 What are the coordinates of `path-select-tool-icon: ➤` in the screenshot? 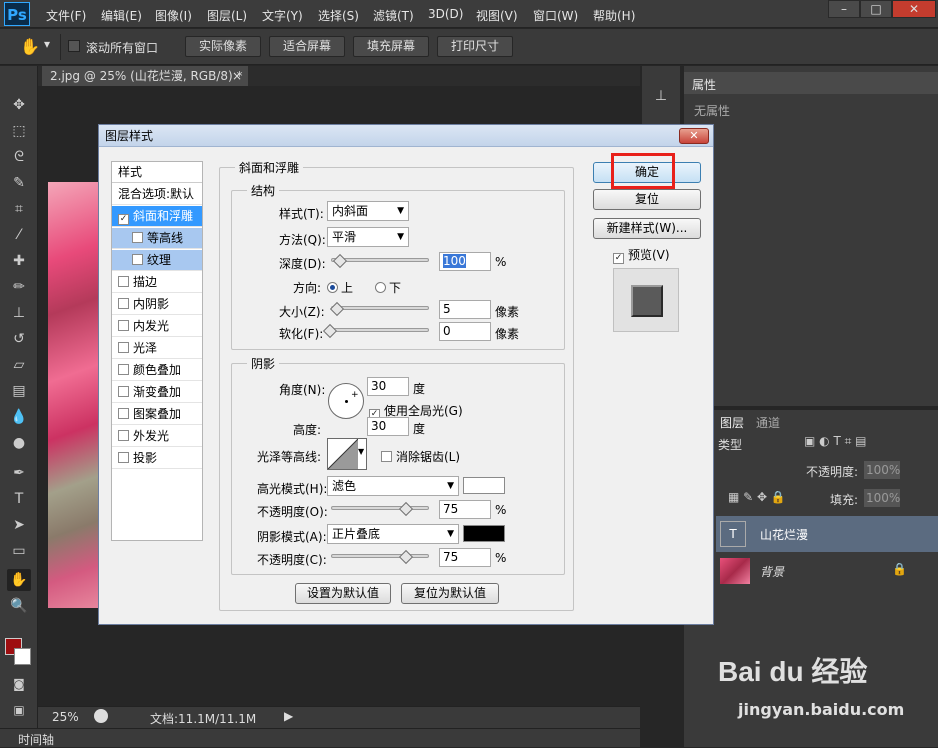 It's located at (19, 525).